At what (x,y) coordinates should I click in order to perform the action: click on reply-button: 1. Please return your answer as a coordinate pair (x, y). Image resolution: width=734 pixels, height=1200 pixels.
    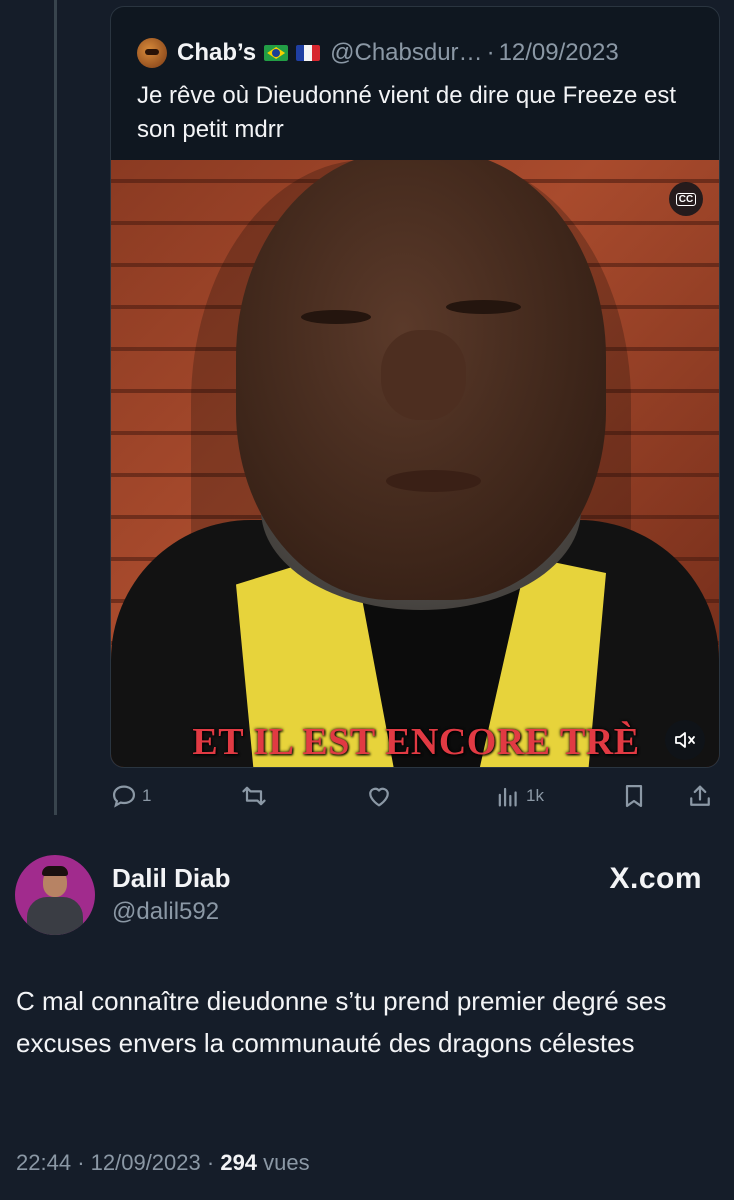
    Looking at the image, I should click on (130, 796).